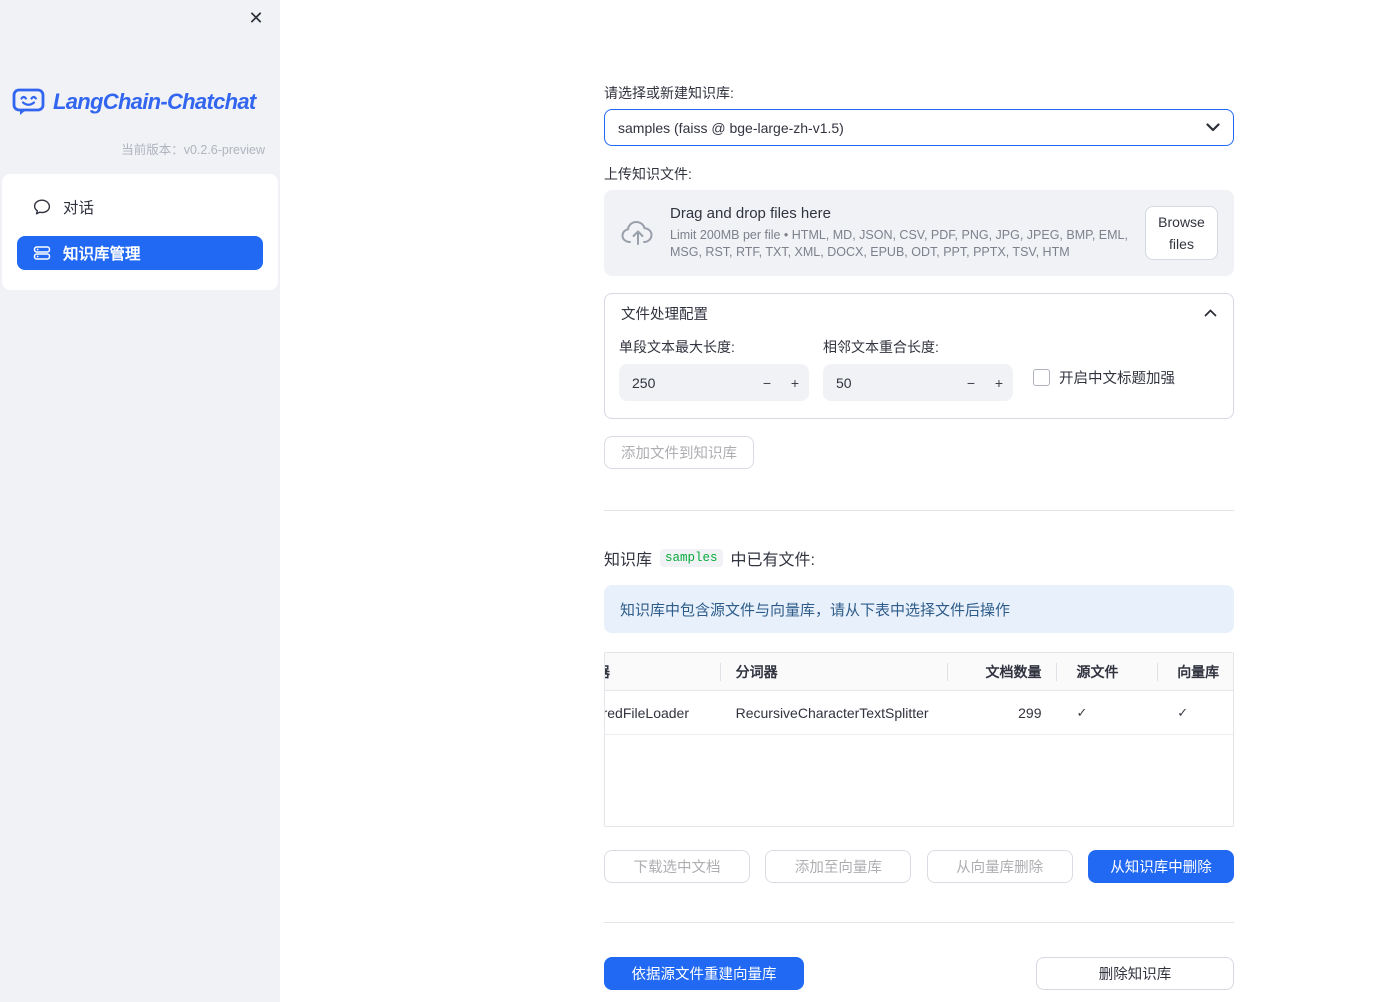 This screenshot has width=1380, height=1002. I want to click on chatchat-logo-icon, so click(29, 102).